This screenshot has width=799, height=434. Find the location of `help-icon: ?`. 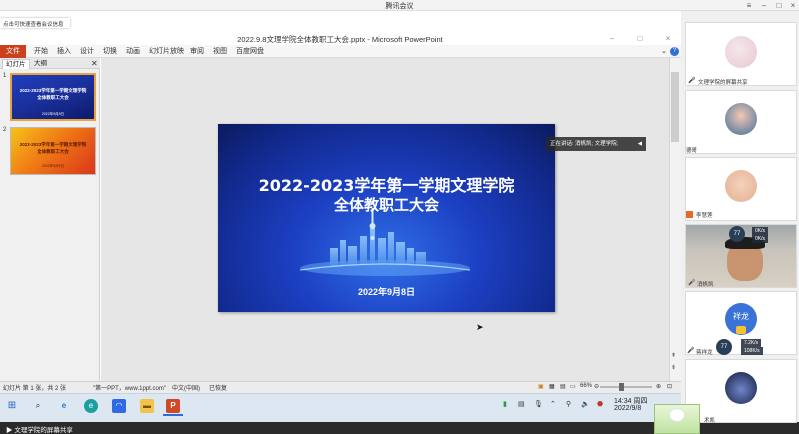

help-icon: ? is located at coordinates (674, 51).